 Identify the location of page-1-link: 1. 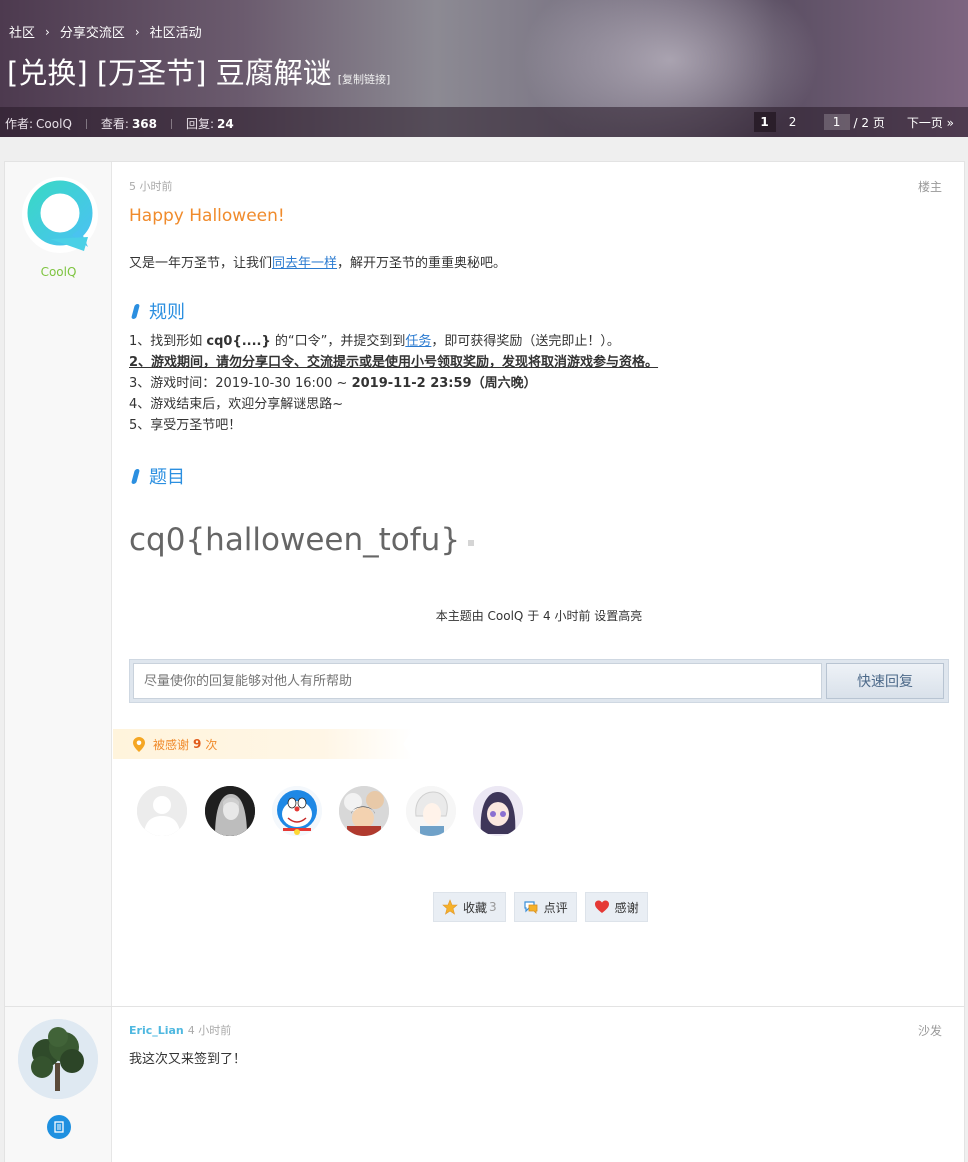
(764, 122).